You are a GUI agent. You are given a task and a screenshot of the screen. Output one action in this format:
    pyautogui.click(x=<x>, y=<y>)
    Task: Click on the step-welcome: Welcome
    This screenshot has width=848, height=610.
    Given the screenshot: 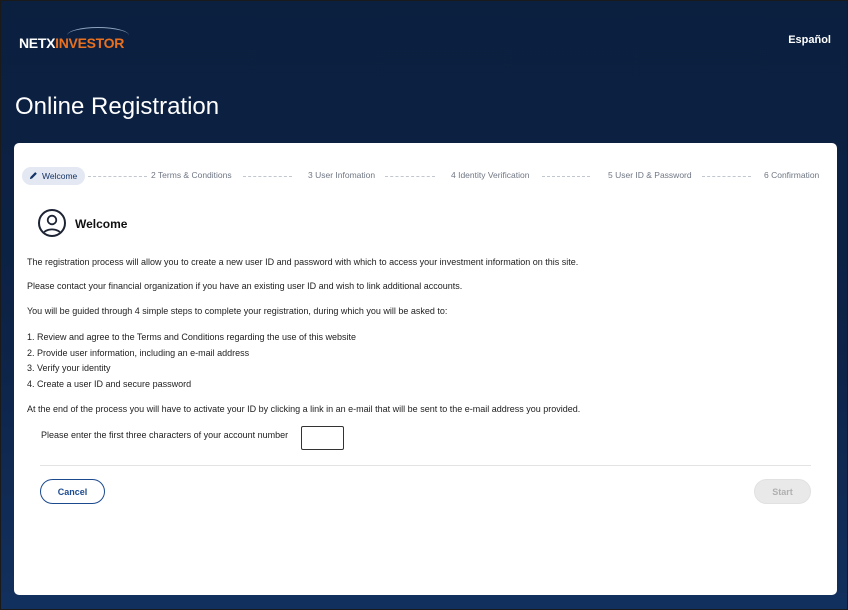 What is the action you would take?
    pyautogui.click(x=54, y=176)
    